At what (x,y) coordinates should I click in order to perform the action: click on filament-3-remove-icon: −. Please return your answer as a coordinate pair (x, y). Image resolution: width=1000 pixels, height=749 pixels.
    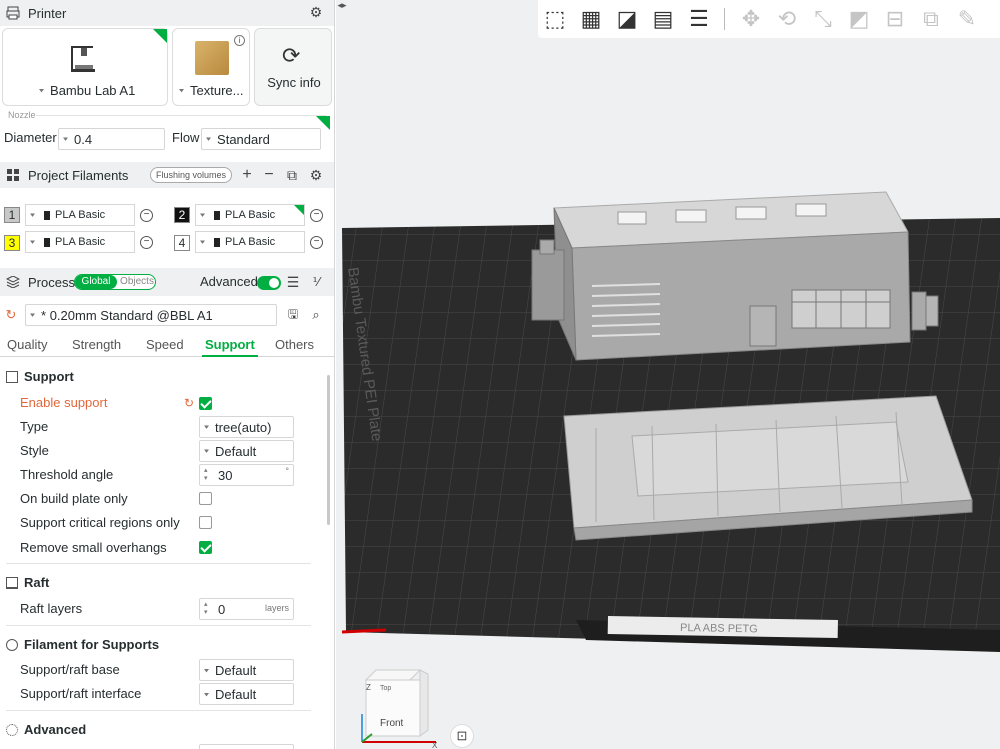
    Looking at the image, I should click on (146, 242).